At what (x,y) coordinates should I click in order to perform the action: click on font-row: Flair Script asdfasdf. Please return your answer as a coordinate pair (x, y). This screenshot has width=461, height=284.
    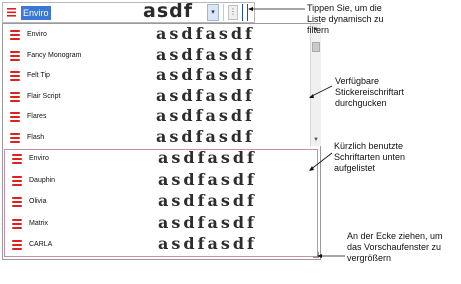
    Looking at the image, I should click on (156, 95).